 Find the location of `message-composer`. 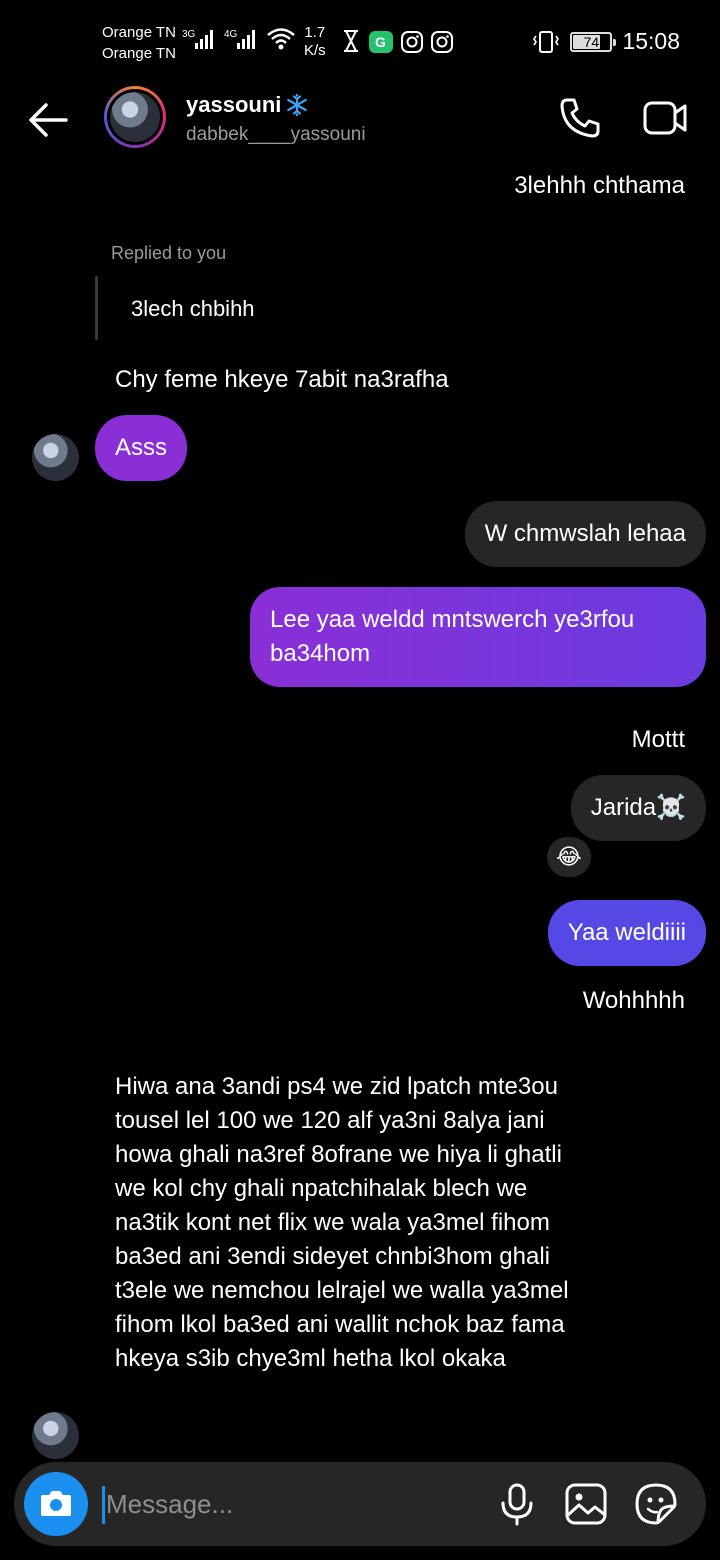

message-composer is located at coordinates (360, 1504).